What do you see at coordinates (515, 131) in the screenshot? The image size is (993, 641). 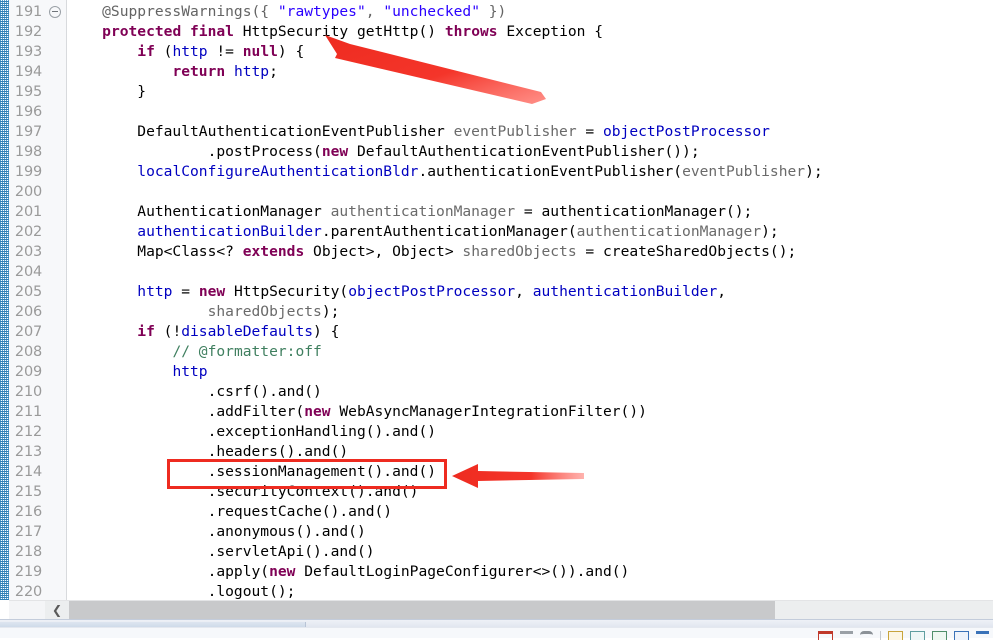 I see `token-local: eventPublisher` at bounding box center [515, 131].